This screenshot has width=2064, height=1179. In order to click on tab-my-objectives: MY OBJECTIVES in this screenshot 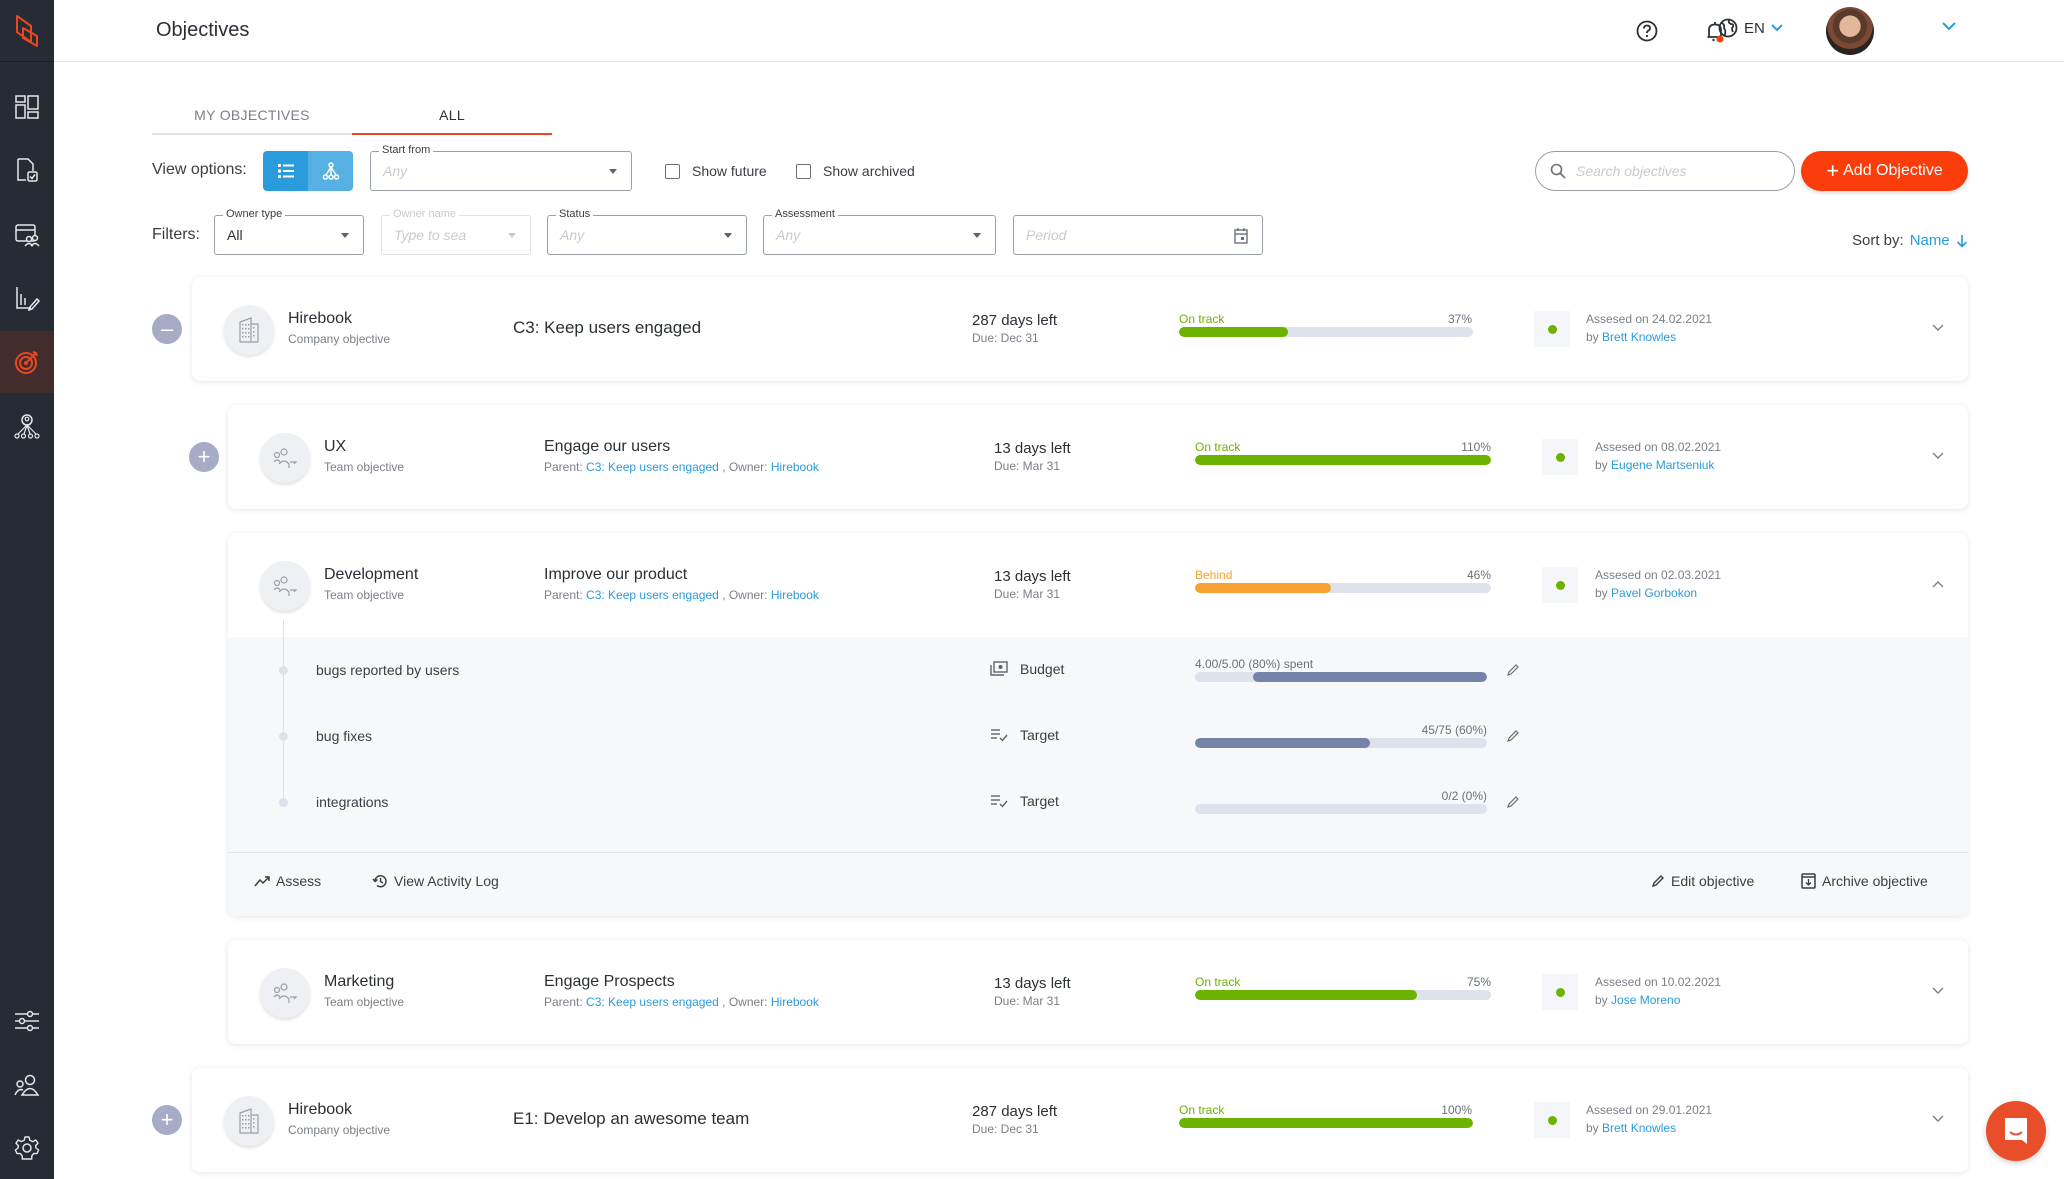, I will do `click(252, 117)`.